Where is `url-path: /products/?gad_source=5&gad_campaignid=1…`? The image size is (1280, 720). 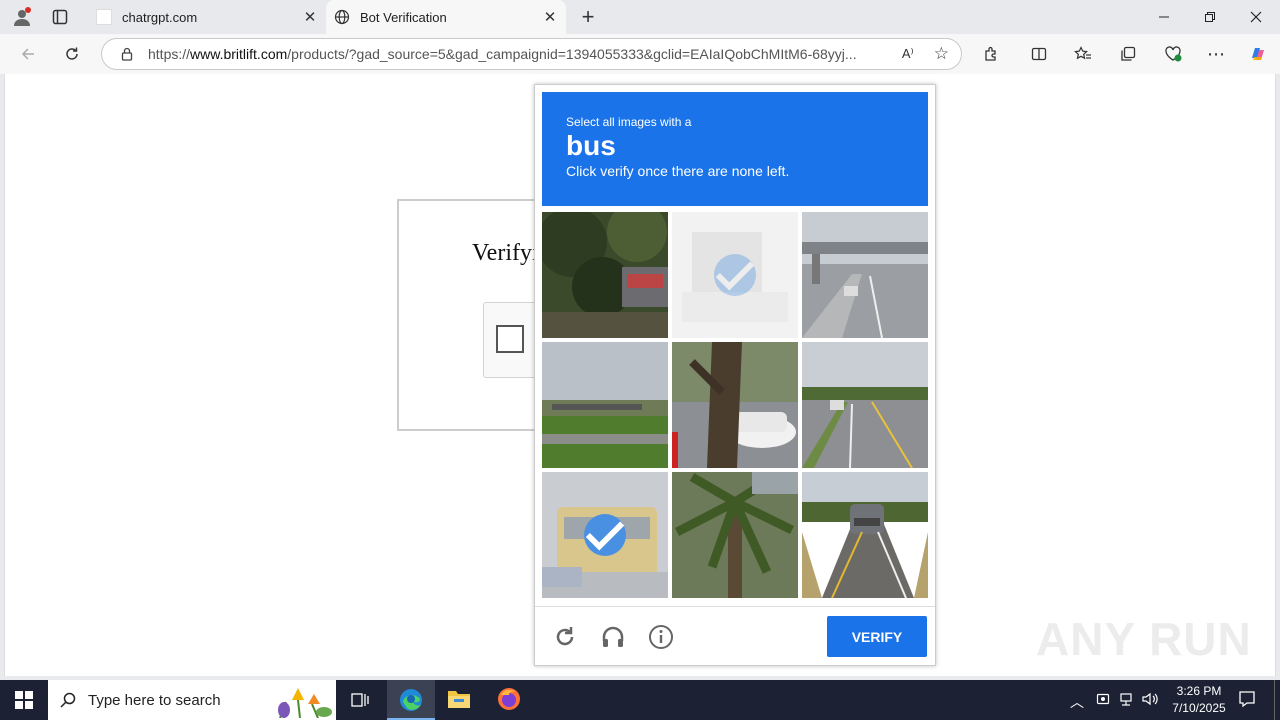
url-path: /products/?gad_source=5&gad_campaignid=1… is located at coordinates (572, 54).